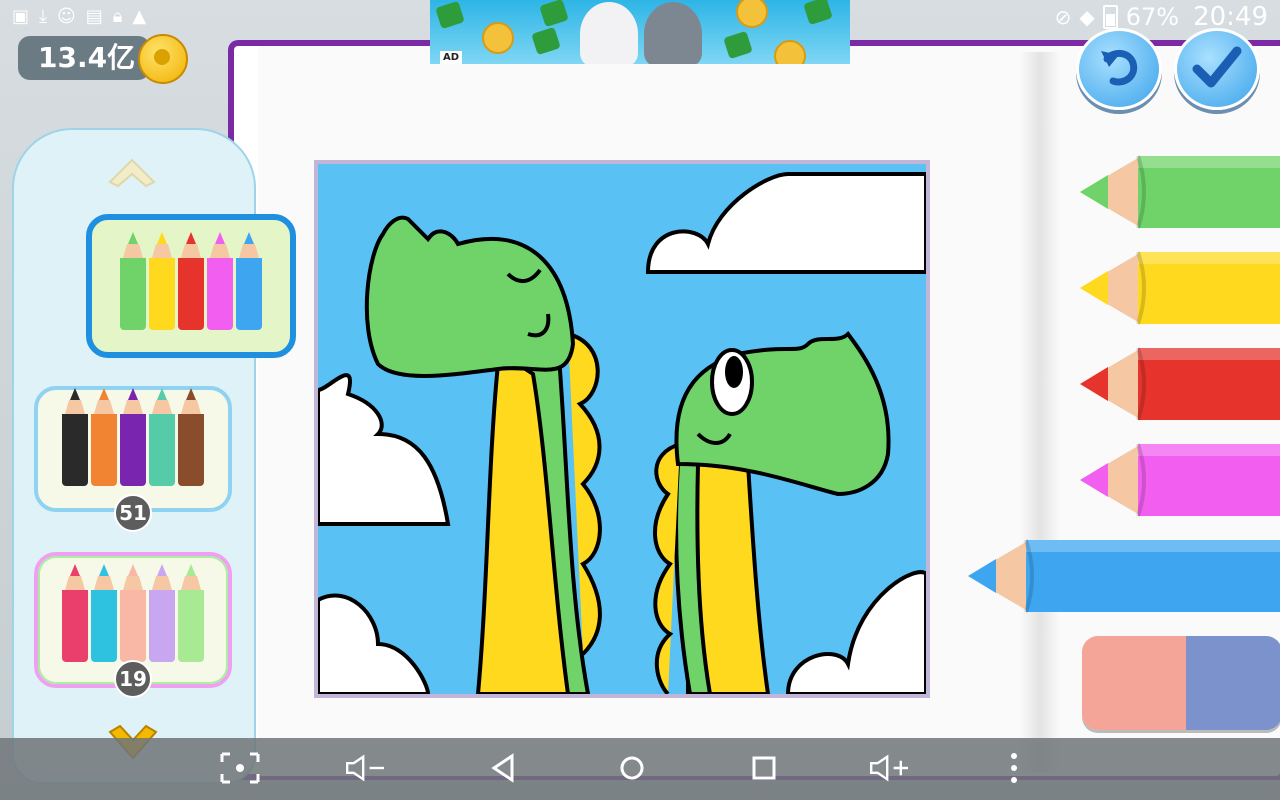 Image resolution: width=1280 pixels, height=800 pixels. What do you see at coordinates (1040, 412) in the screenshot?
I see `book-spine` at bounding box center [1040, 412].